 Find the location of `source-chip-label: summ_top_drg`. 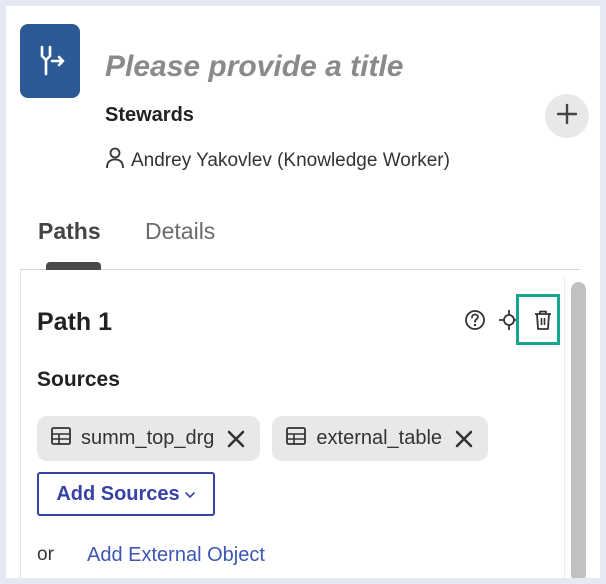

source-chip-label: summ_top_drg is located at coordinates (148, 438).